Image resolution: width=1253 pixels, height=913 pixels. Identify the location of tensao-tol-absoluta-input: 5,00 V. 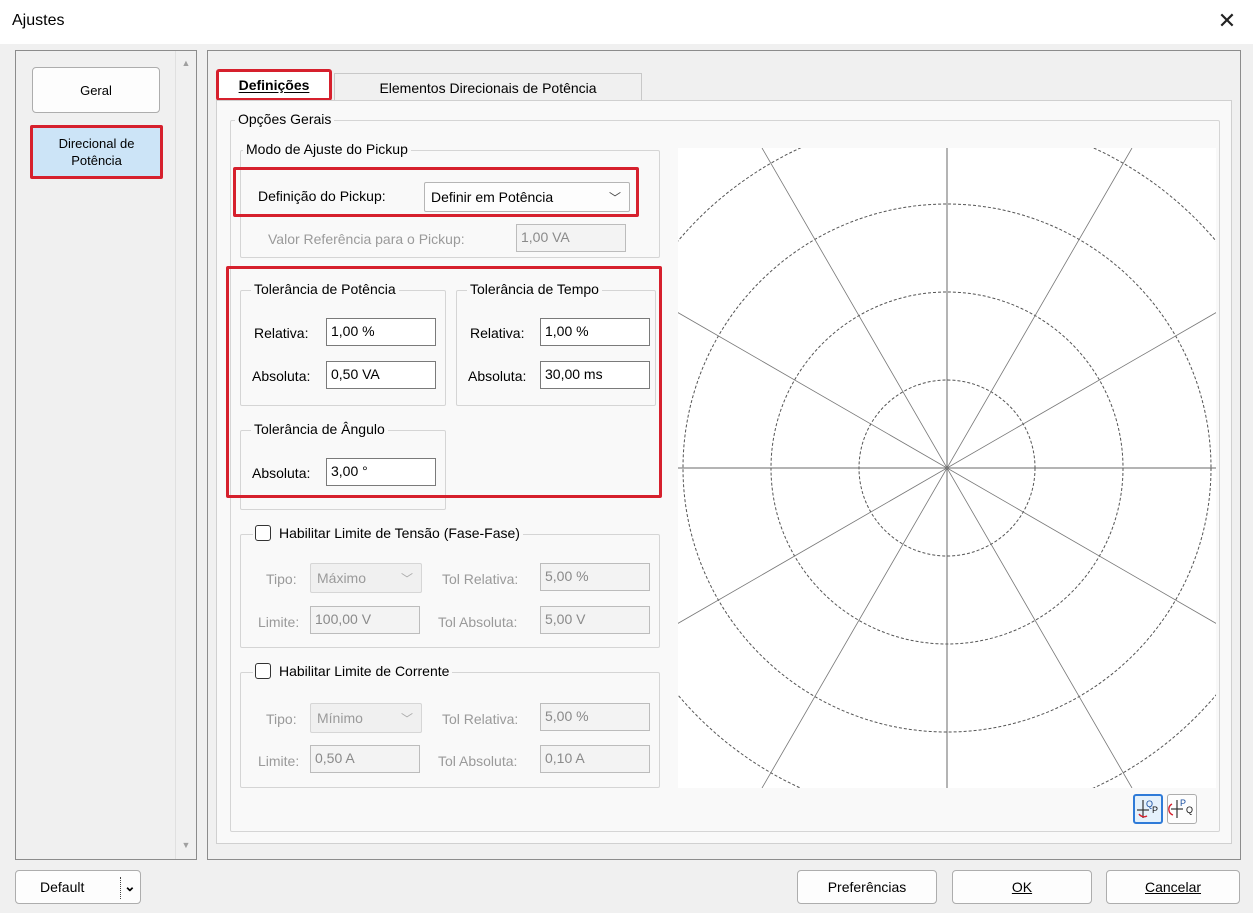
(595, 620).